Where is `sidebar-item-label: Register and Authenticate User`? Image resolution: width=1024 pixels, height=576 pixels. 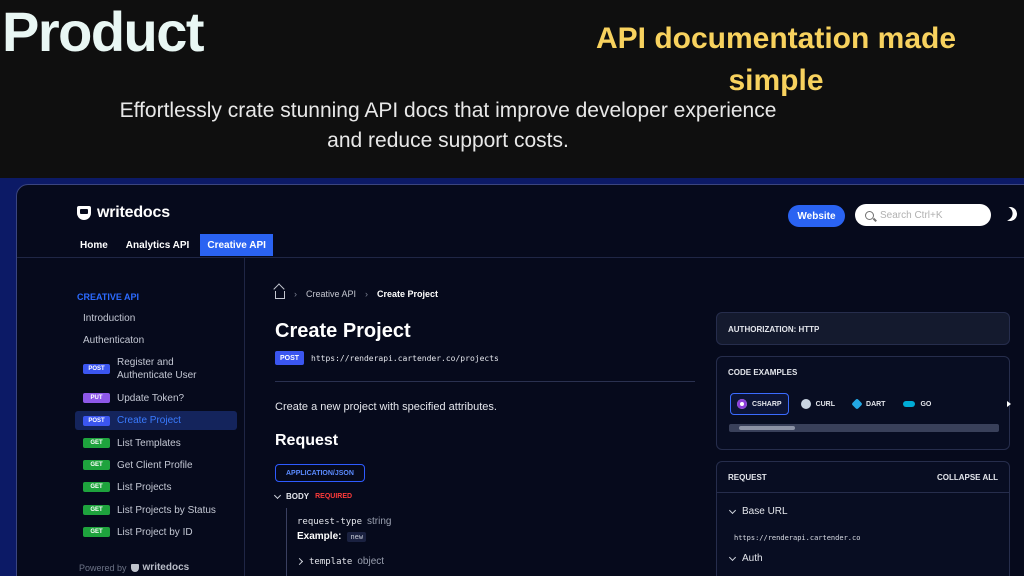 sidebar-item-label: Register and Authenticate User is located at coordinates (157, 369).